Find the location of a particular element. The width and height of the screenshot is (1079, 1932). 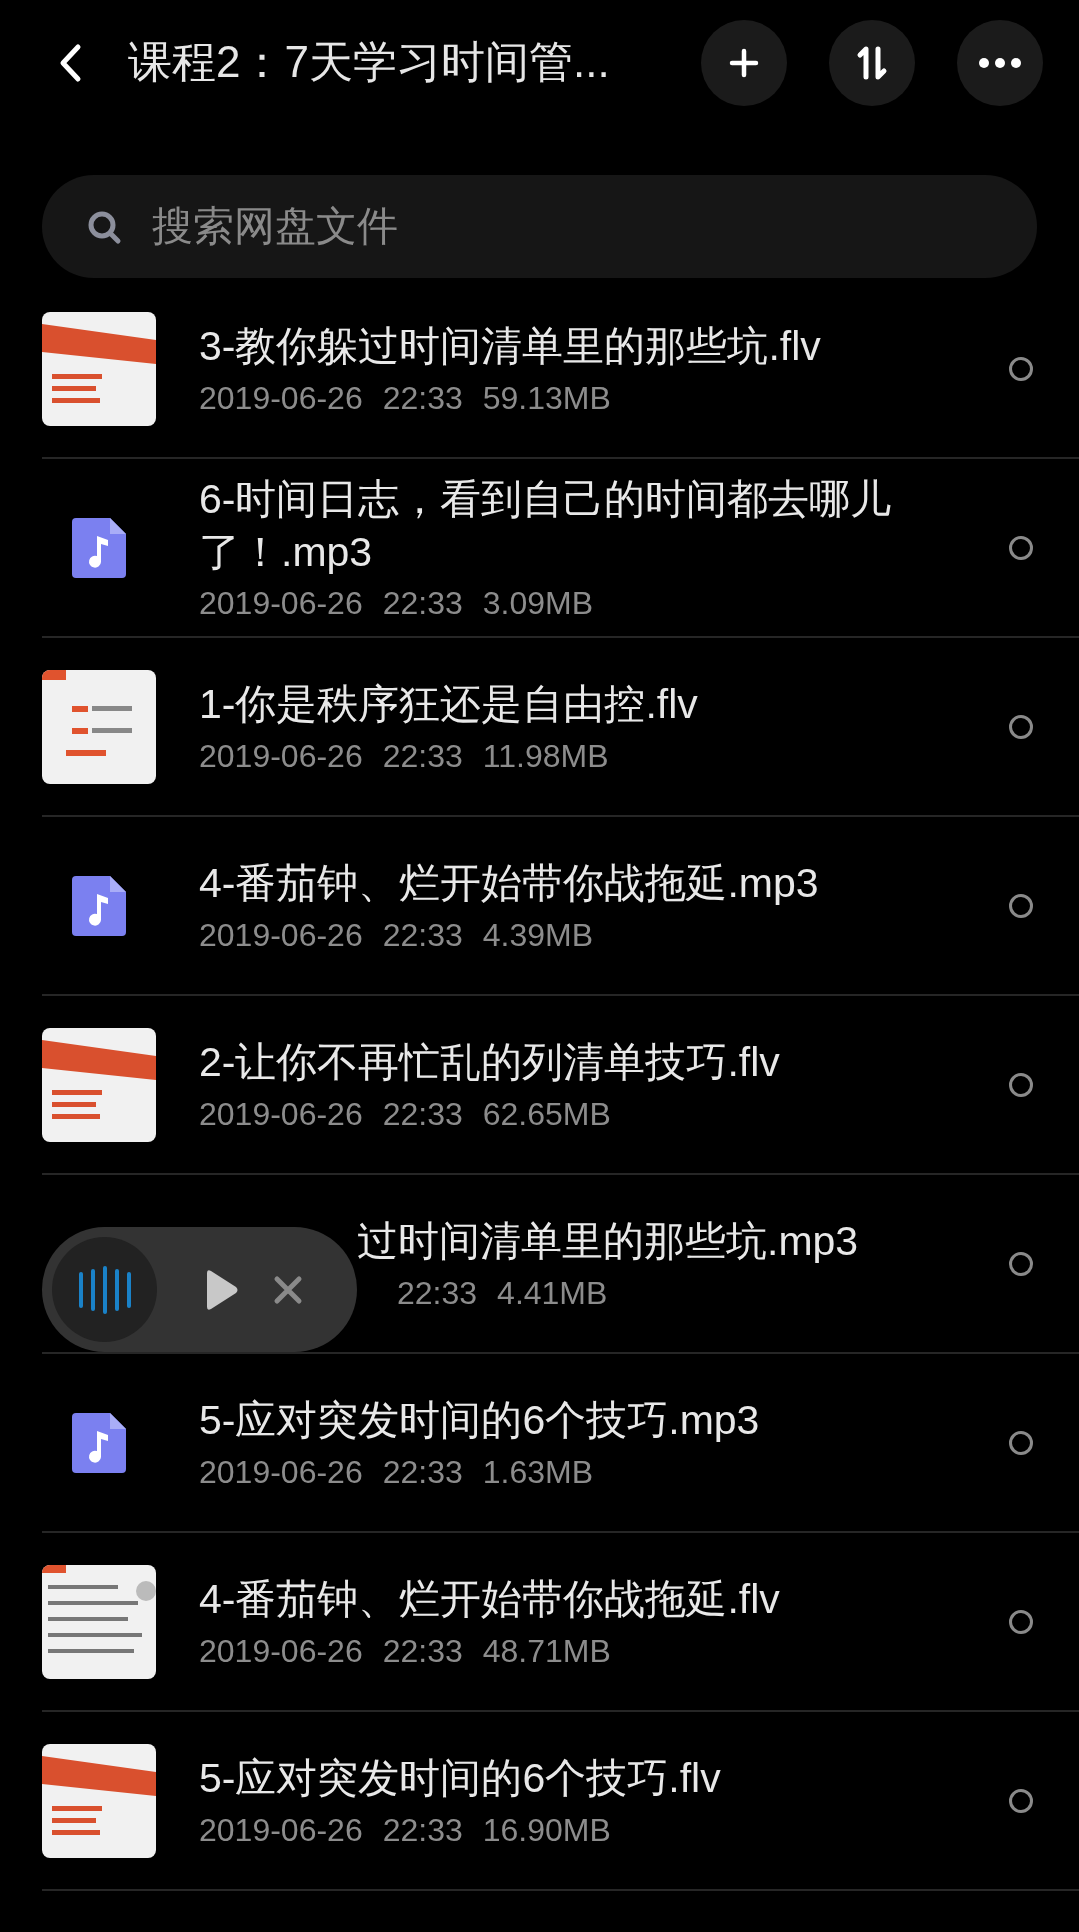

file-name: 2-让你不再忙乱的列清单技巧.flv is located at coordinates (559, 1063).